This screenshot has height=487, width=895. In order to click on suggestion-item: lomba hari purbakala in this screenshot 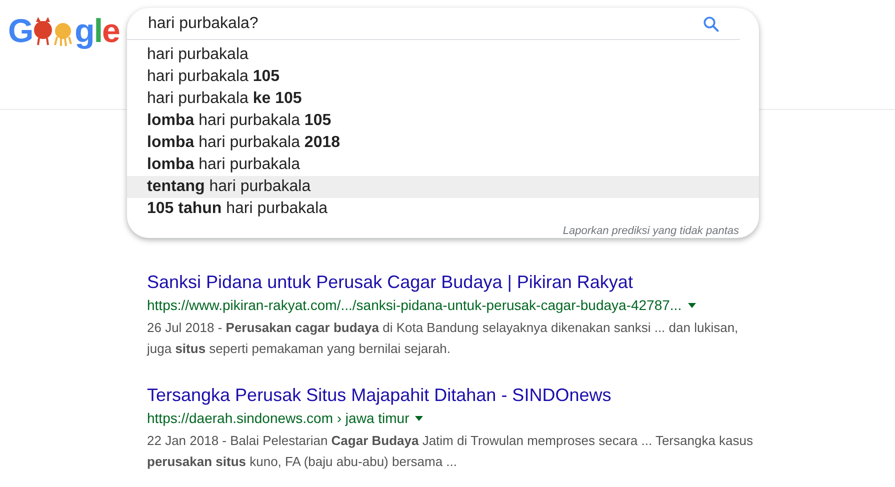, I will do `click(443, 165)`.